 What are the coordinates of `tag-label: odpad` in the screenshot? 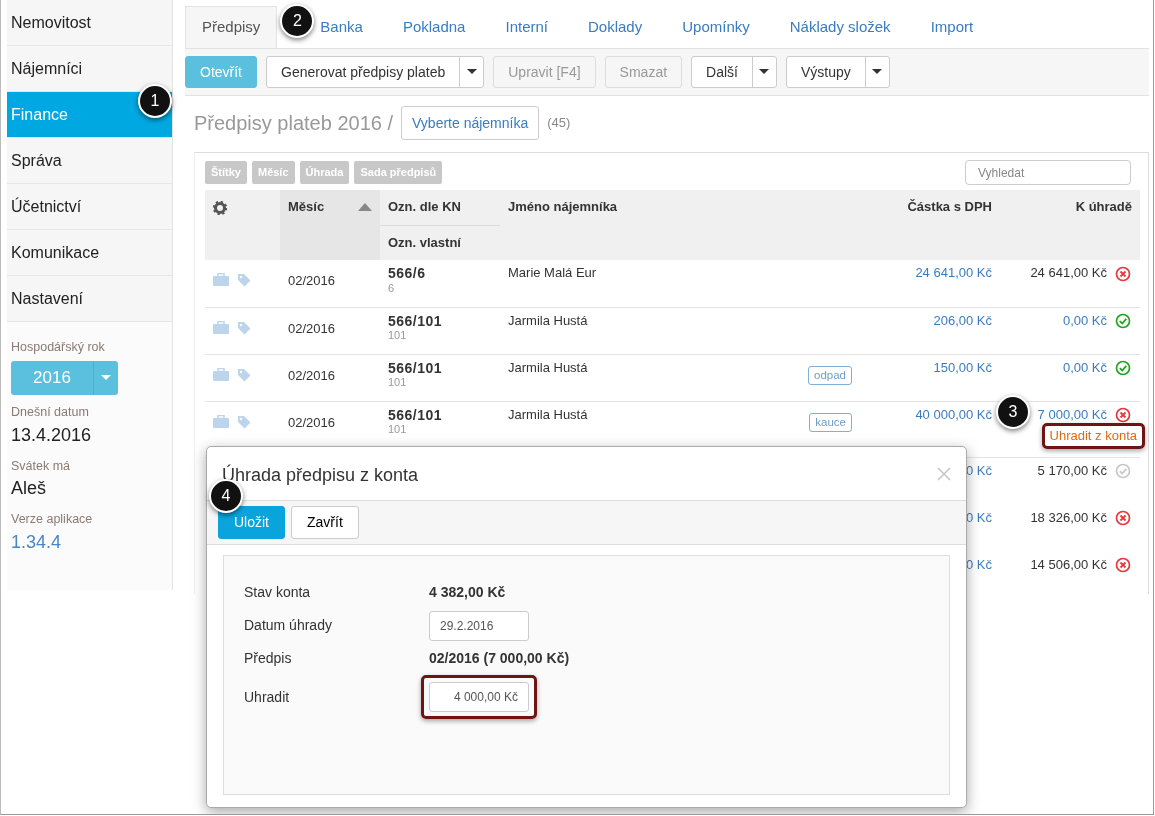 It's located at (830, 375).